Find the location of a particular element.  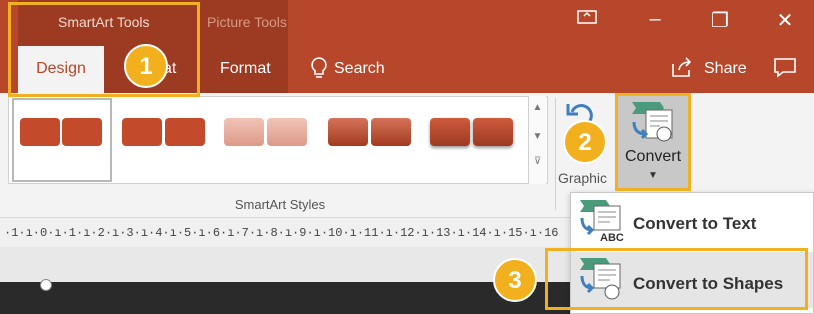

group-separator is located at coordinates (555, 154).